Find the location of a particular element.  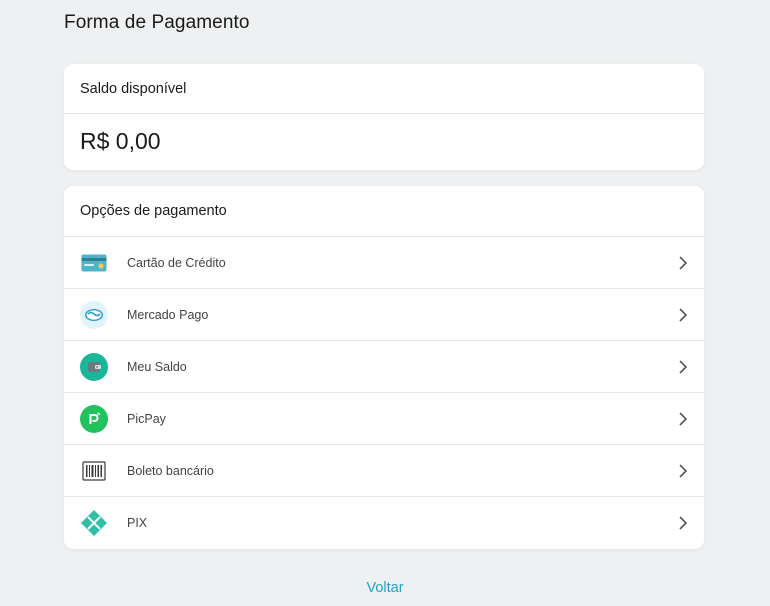

wallet-icon is located at coordinates (94, 366).